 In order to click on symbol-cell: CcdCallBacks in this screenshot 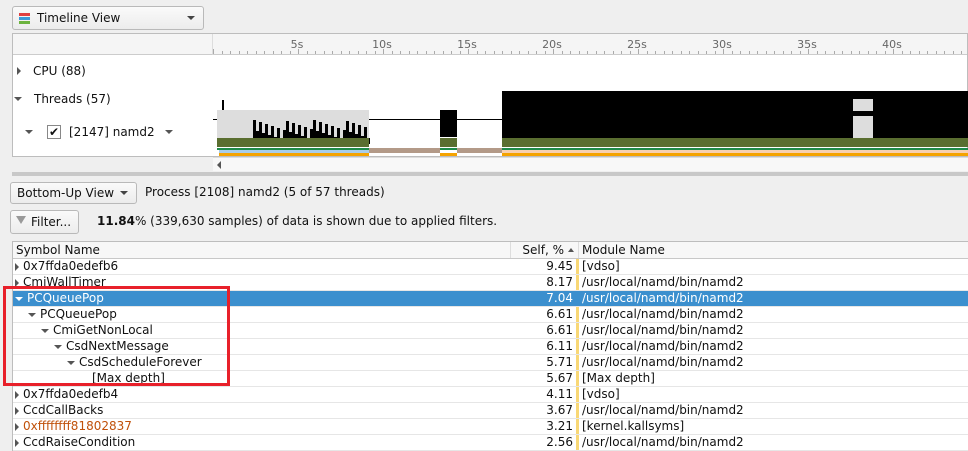, I will do `click(262, 410)`.